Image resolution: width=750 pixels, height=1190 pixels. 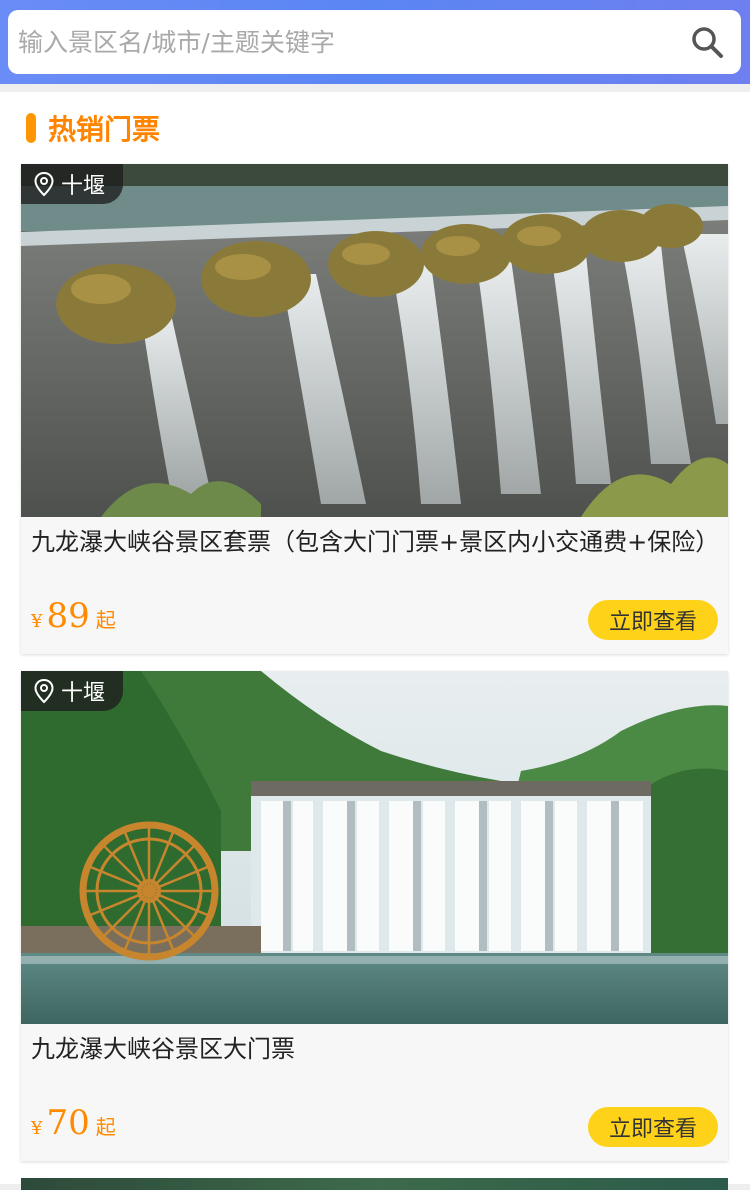 I want to click on price-value: 89, so click(x=68, y=616).